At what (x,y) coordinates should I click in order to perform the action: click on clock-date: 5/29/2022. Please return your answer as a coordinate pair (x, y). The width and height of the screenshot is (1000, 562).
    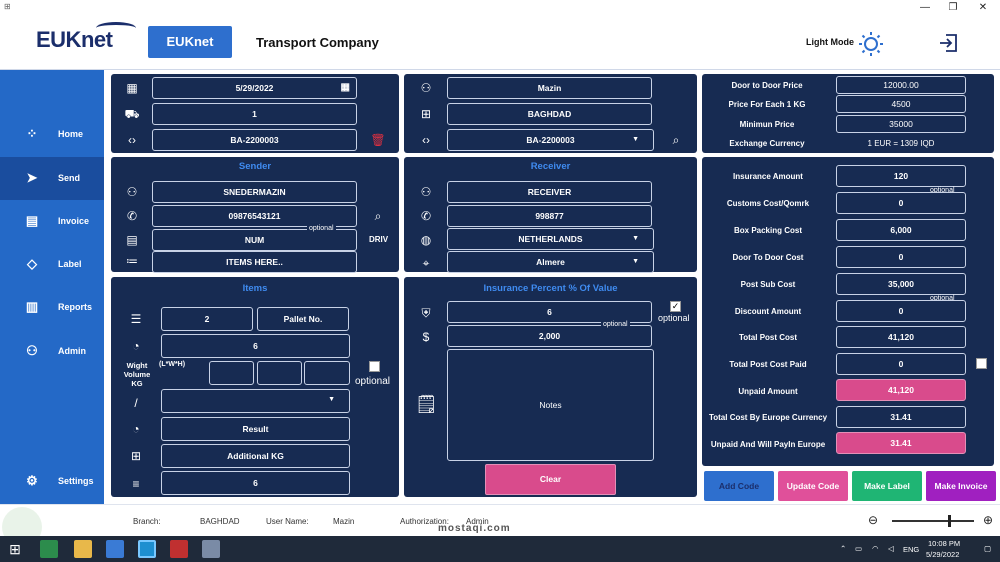
    Looking at the image, I should click on (942, 554).